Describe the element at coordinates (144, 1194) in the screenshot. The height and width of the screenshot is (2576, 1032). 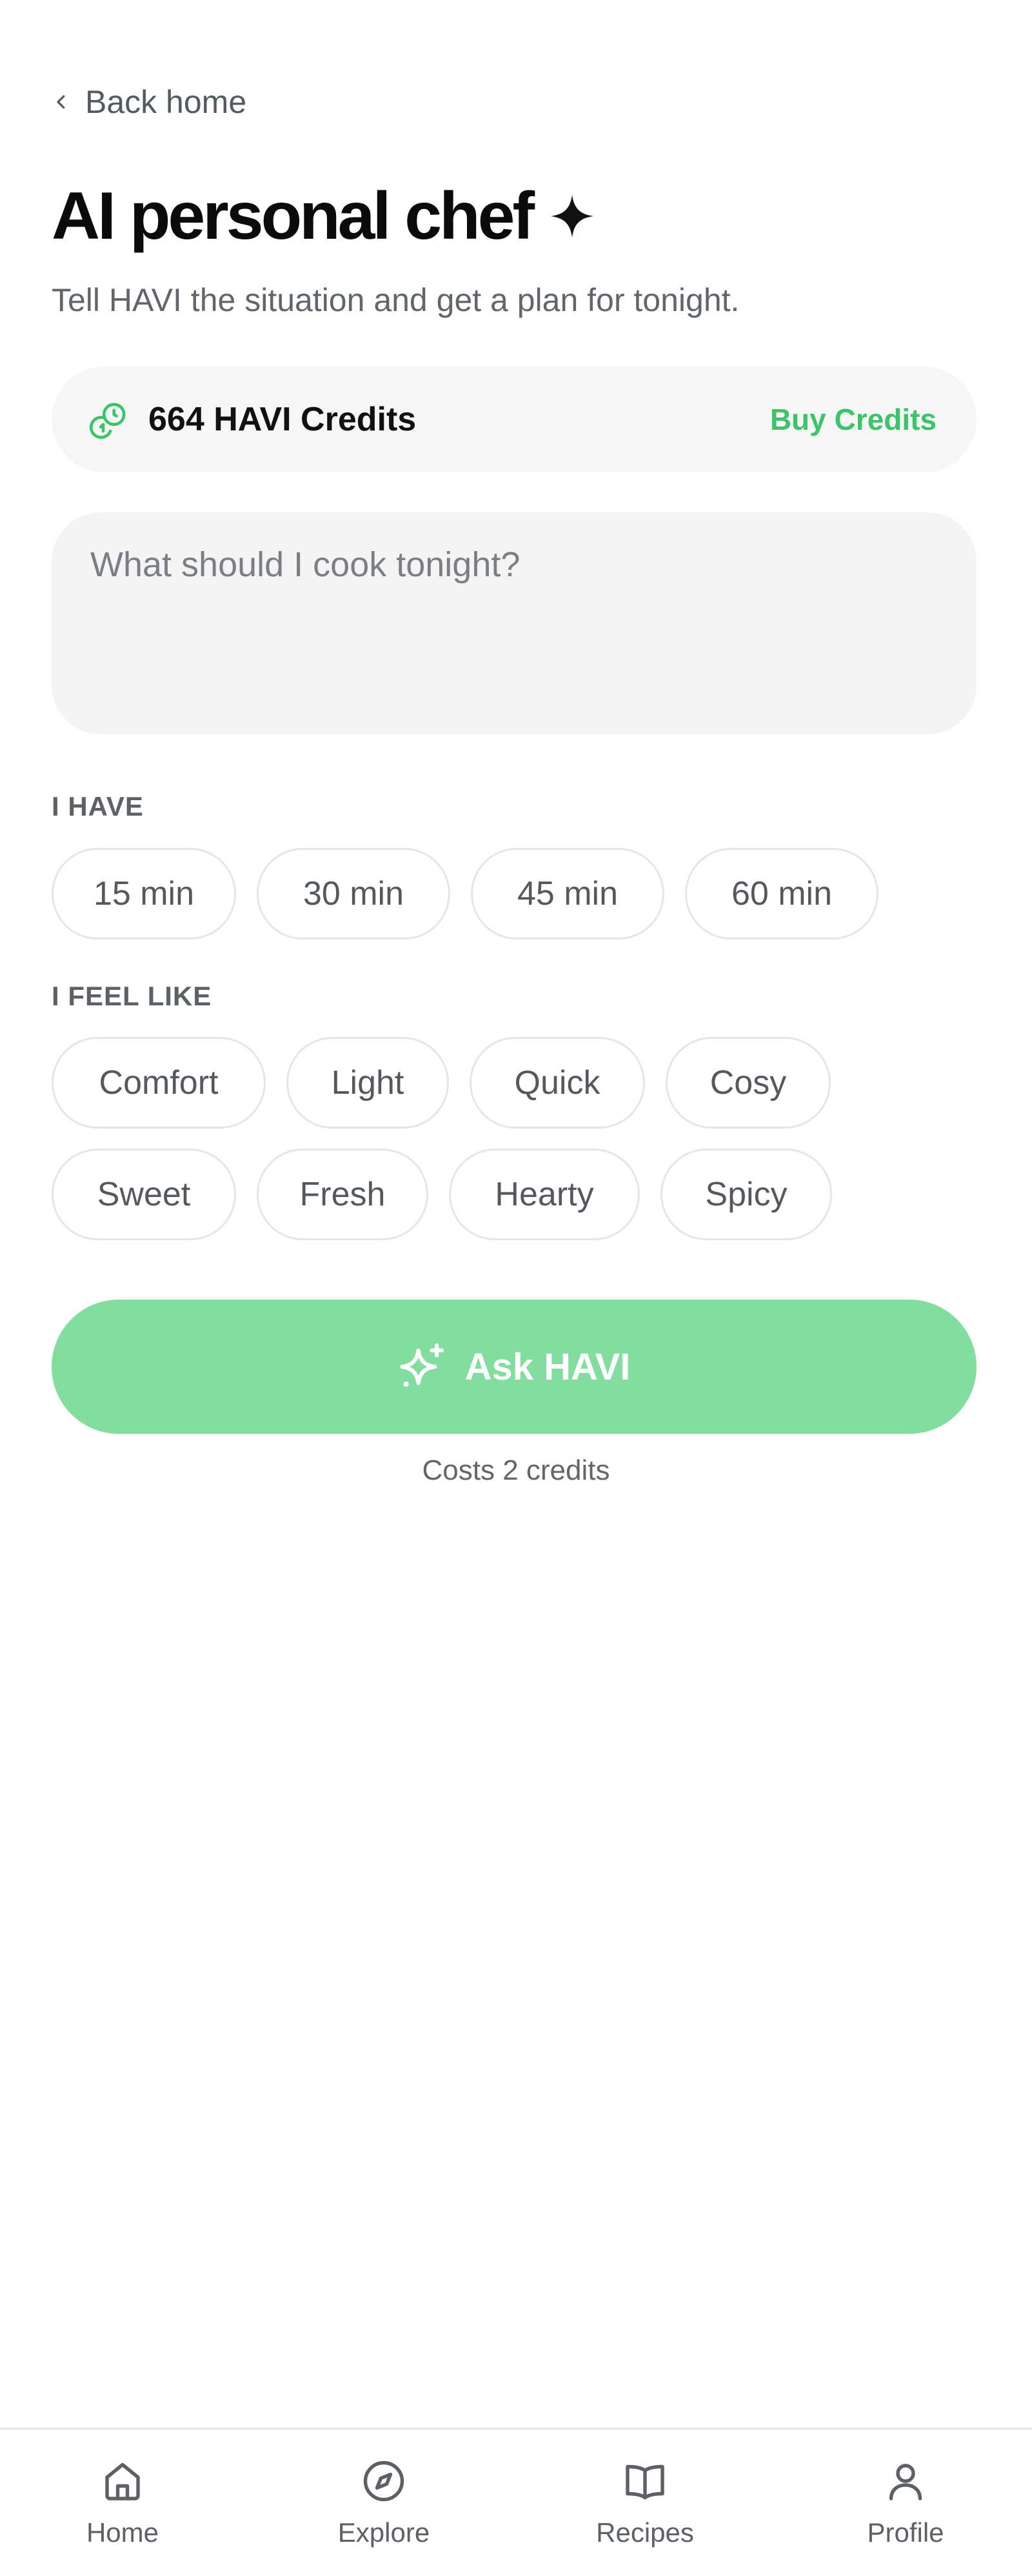
I see `mood-chip-sweet: Sweet` at that location.